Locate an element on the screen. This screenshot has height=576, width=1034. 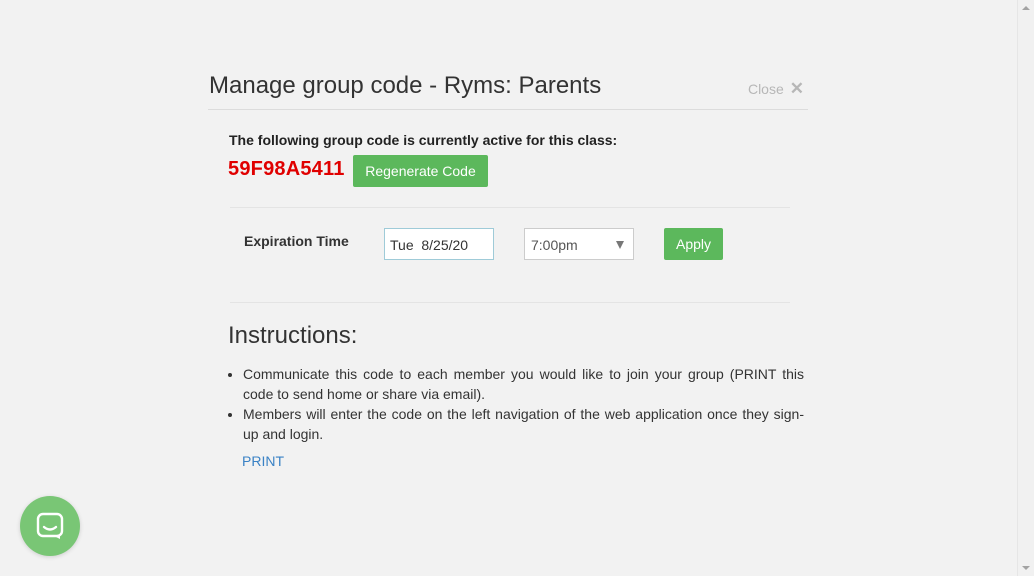
modal-title: Manage group code - Ryms: Parents is located at coordinates (405, 85).